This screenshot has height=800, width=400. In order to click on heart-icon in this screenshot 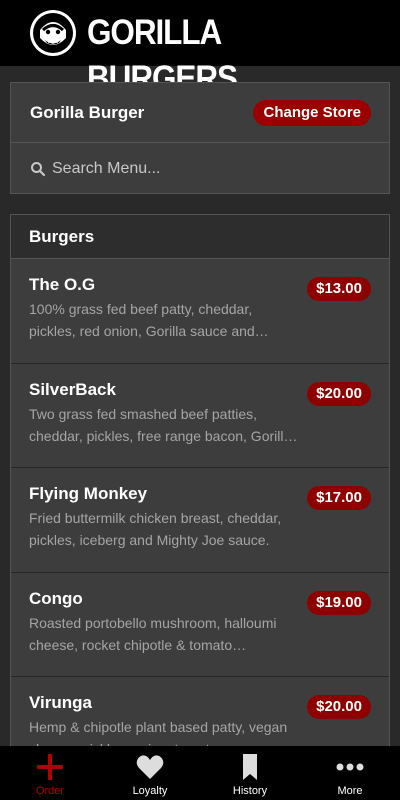, I will do `click(150, 767)`.